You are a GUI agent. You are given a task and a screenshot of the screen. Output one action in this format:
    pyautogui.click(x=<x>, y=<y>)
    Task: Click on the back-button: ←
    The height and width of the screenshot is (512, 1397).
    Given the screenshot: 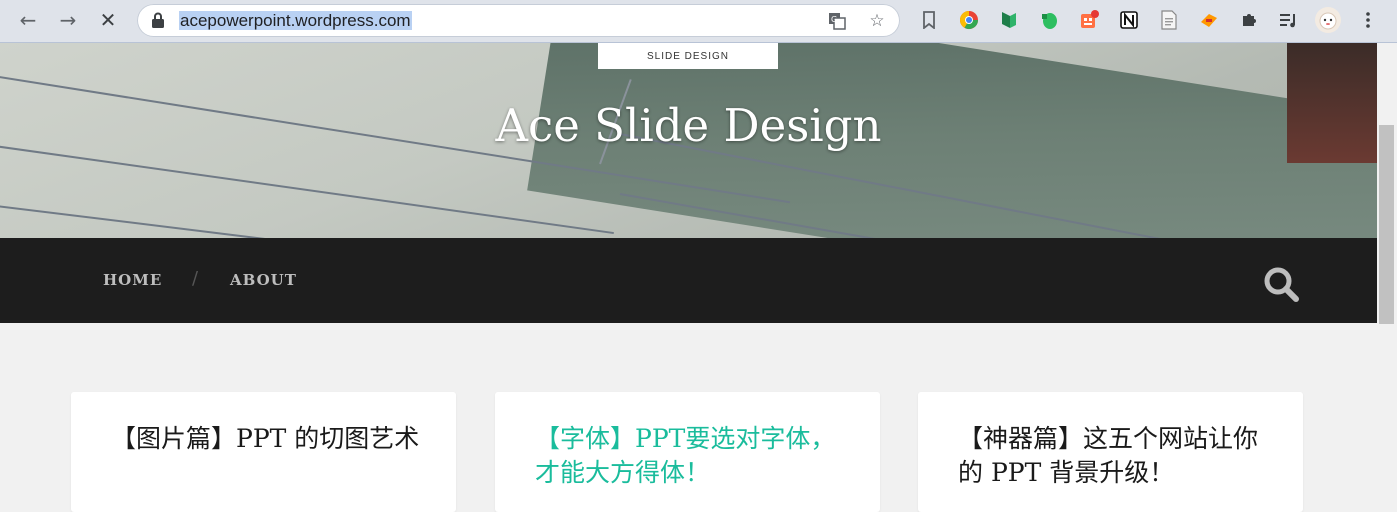 What is the action you would take?
    pyautogui.click(x=28, y=20)
    